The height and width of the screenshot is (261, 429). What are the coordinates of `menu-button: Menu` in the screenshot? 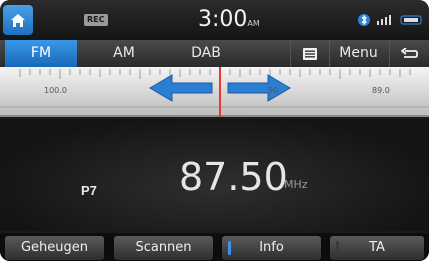 It's located at (358, 53).